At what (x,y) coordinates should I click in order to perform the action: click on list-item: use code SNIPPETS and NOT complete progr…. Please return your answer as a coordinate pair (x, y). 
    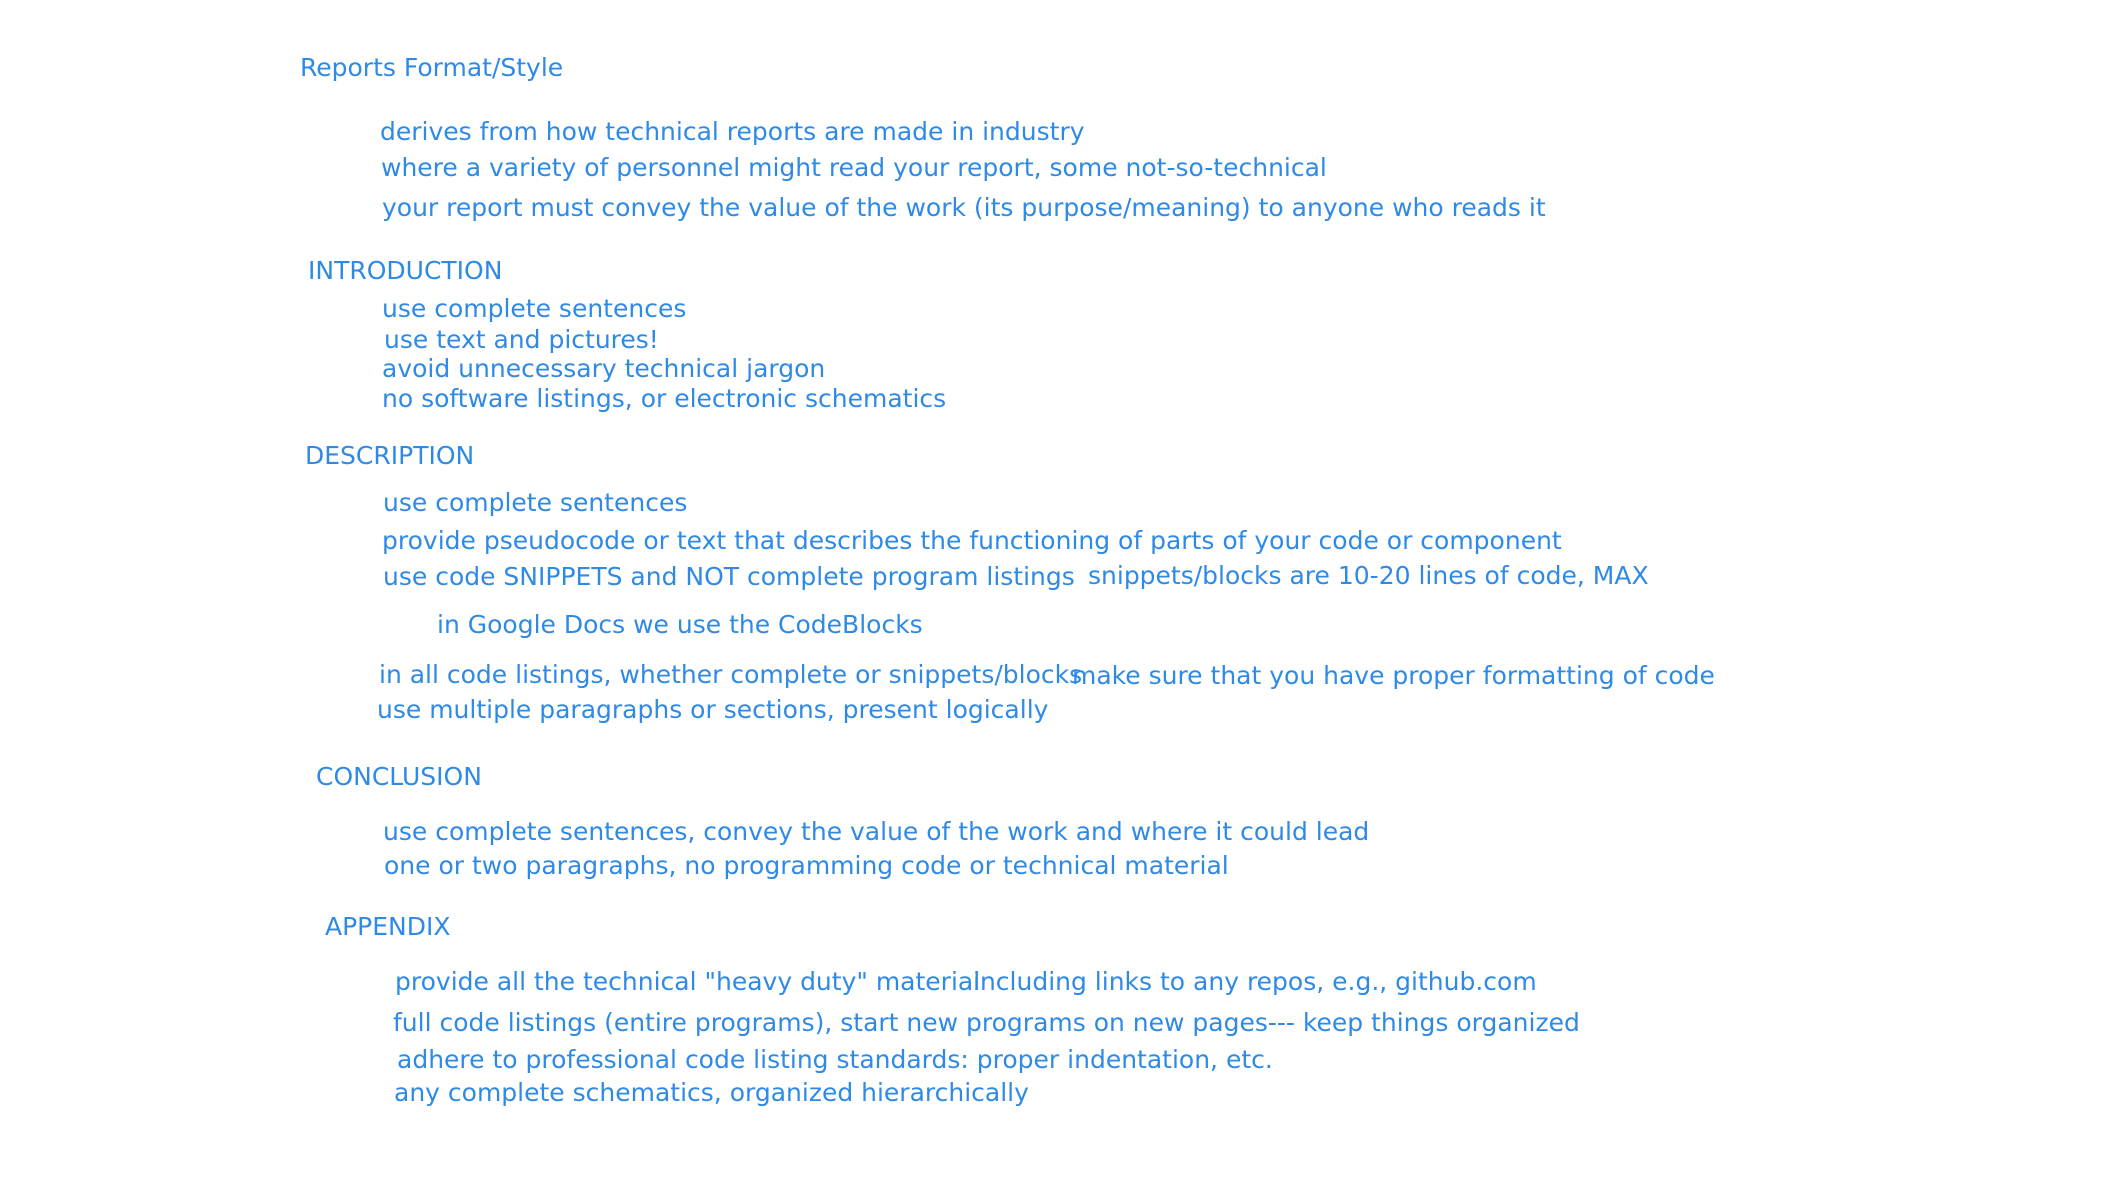
    Looking at the image, I should click on (729, 576).